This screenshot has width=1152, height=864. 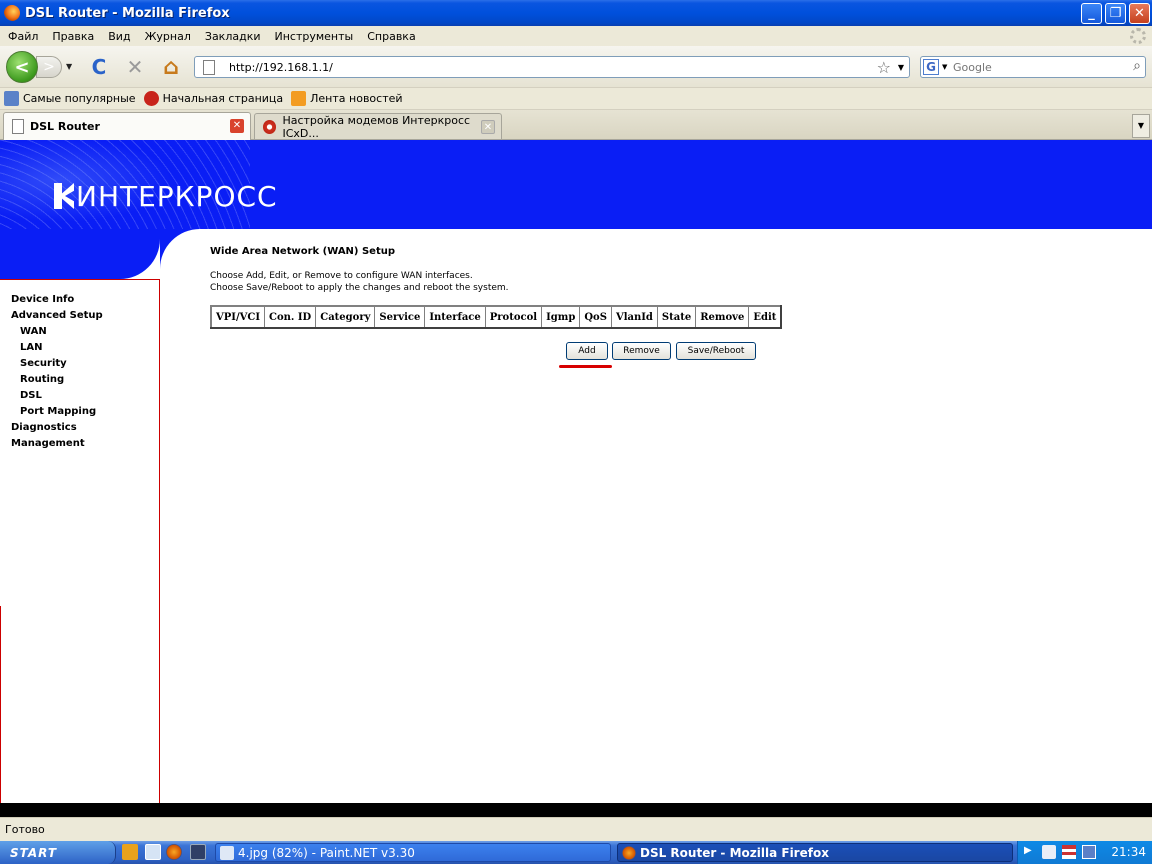 I want to click on bookmark-star-icon: ☆, so click(x=884, y=67).